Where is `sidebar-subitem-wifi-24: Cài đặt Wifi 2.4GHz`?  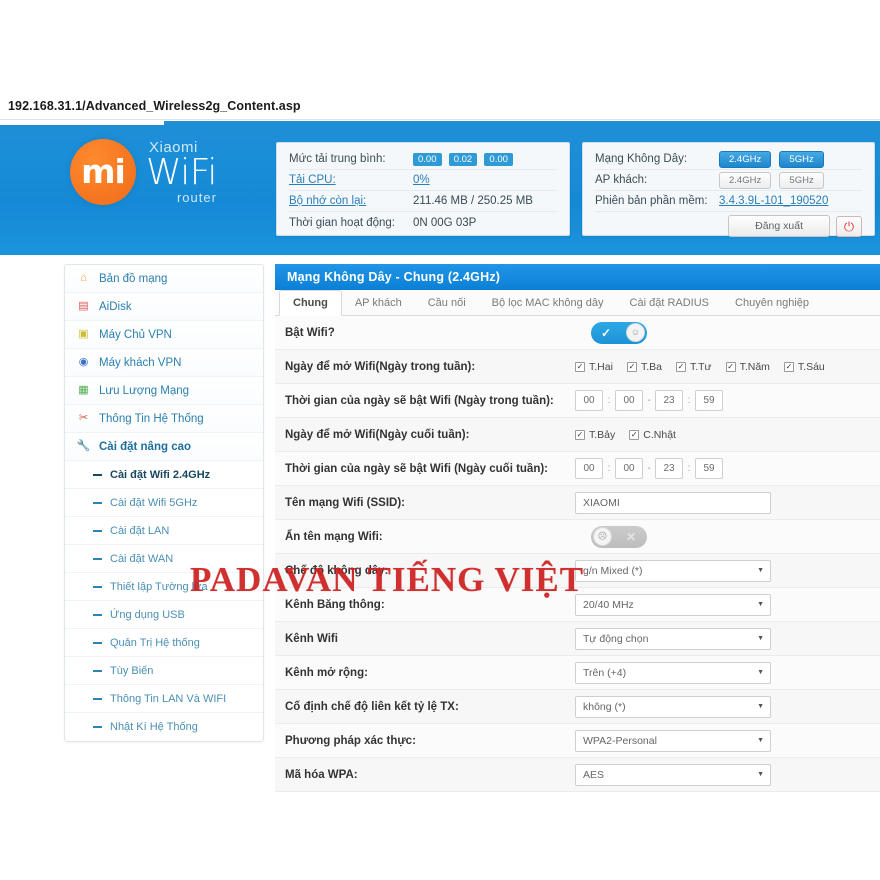 sidebar-subitem-wifi-24: Cài đặt Wifi 2.4GHz is located at coordinates (164, 475).